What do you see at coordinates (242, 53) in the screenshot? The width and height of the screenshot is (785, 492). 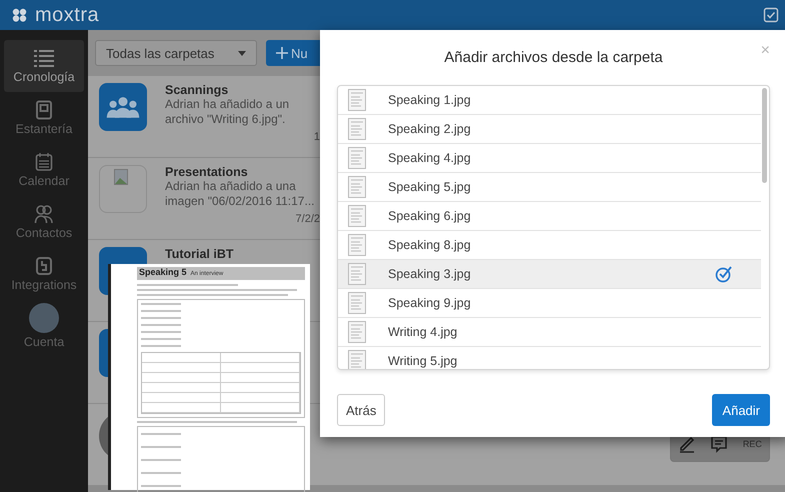 I see `caret-icon` at bounding box center [242, 53].